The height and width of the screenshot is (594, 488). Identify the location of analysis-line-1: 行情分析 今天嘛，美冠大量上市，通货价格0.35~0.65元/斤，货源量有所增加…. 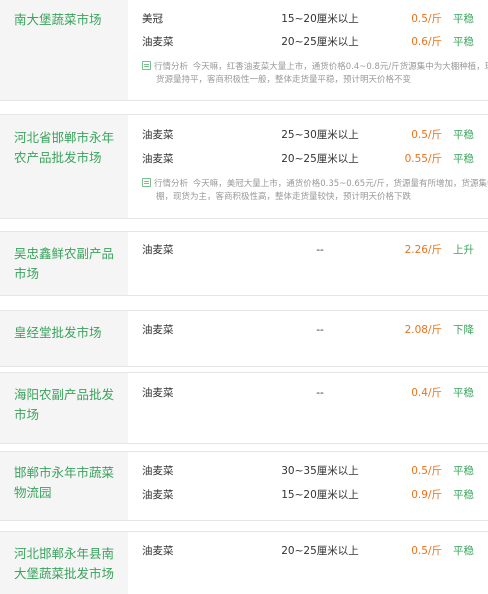
(315, 184).